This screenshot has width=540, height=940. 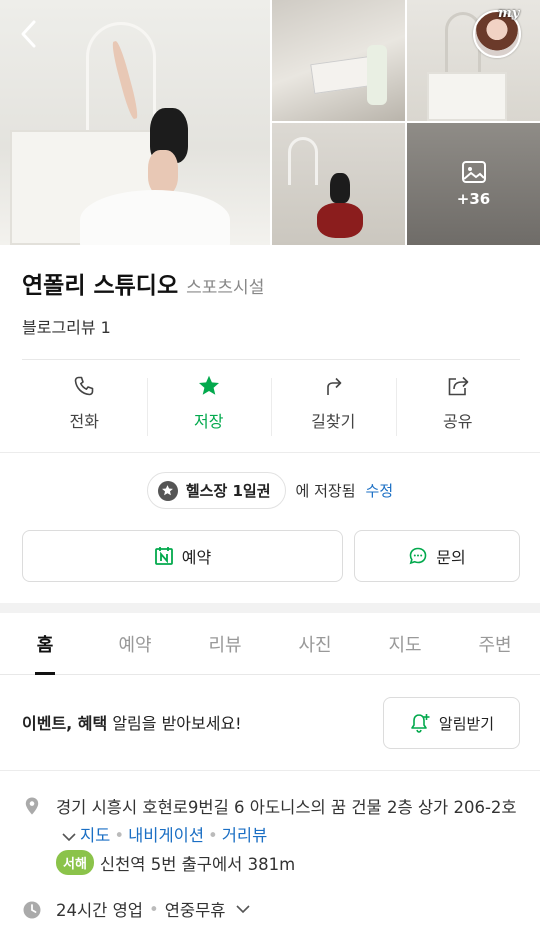 I want to click on title-row: 연폴리 스튜디오 스포츠시설, so click(x=143, y=283).